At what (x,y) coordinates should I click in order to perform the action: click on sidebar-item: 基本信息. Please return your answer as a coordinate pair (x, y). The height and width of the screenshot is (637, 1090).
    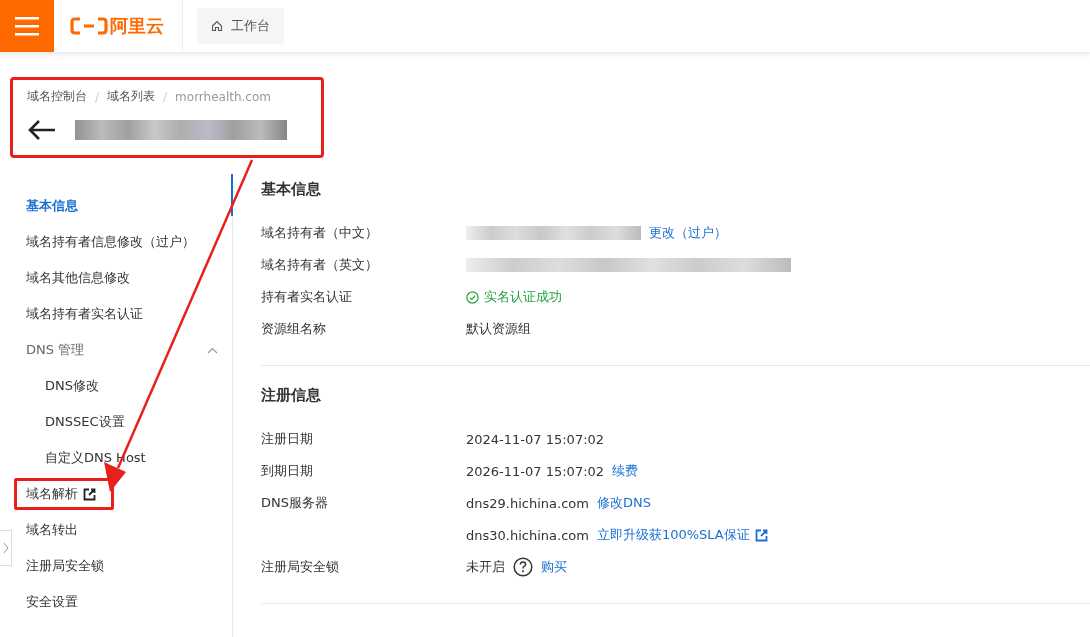
    Looking at the image, I should click on (52, 206).